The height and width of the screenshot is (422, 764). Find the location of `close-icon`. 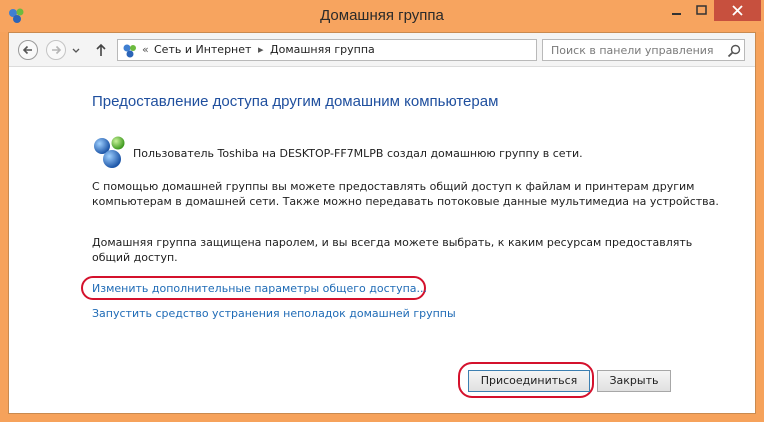

close-icon is located at coordinates (737, 10).